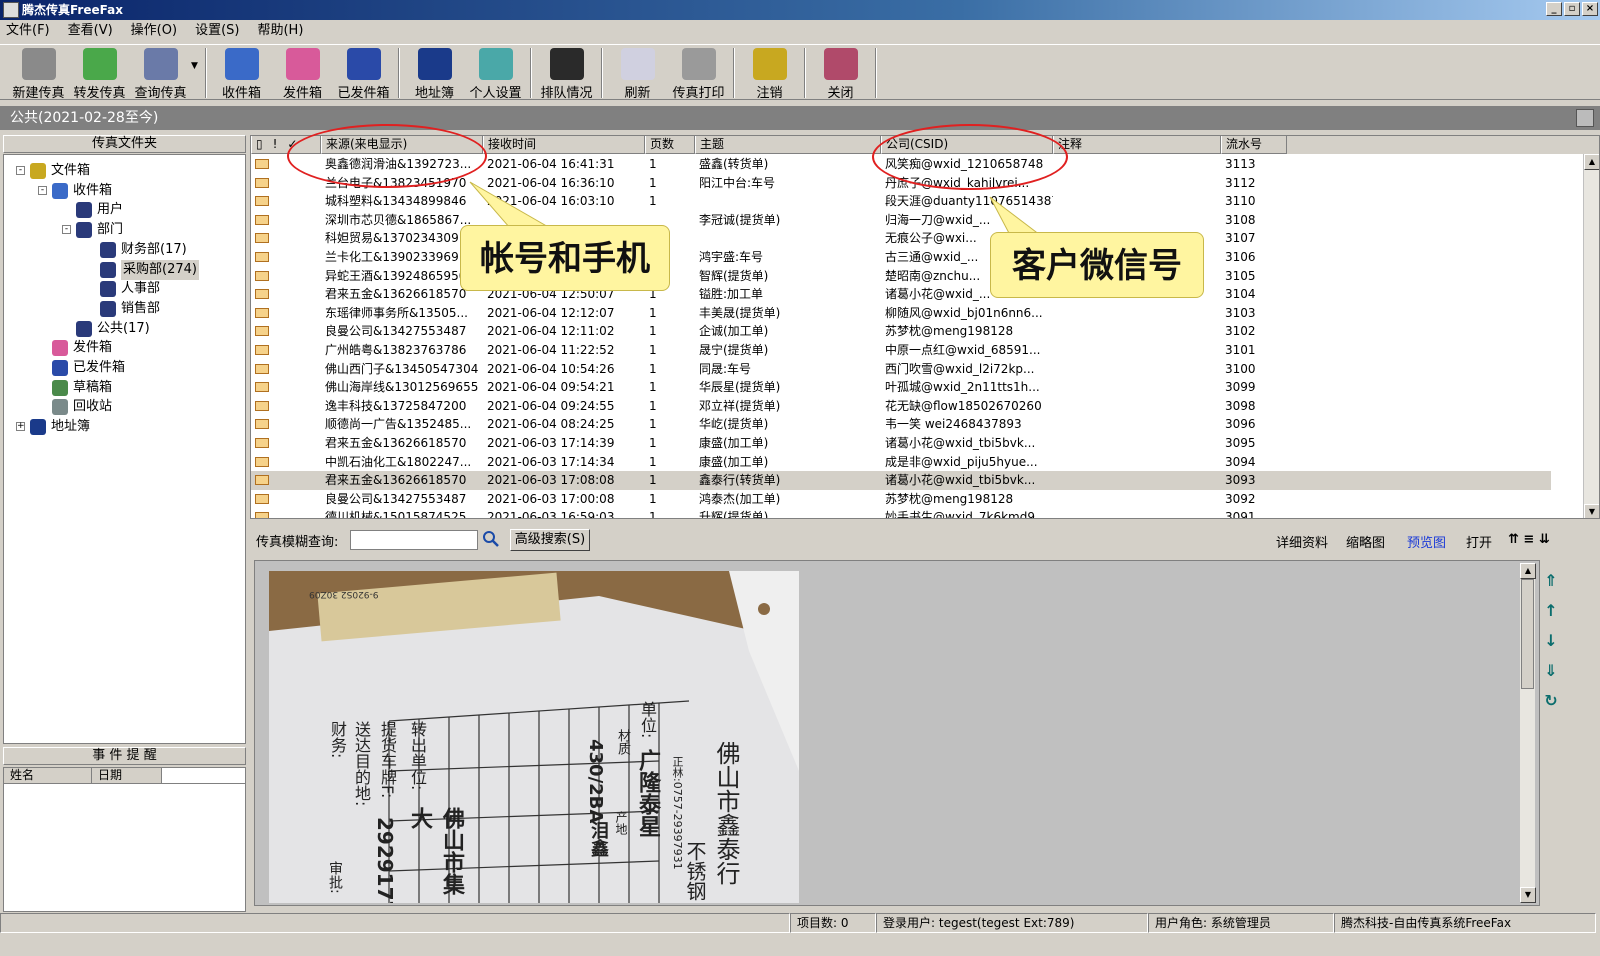 The height and width of the screenshot is (956, 1600). Describe the element at coordinates (241, 73) in the screenshot. I see `toolbar-button-1-0: 收件箱` at that location.